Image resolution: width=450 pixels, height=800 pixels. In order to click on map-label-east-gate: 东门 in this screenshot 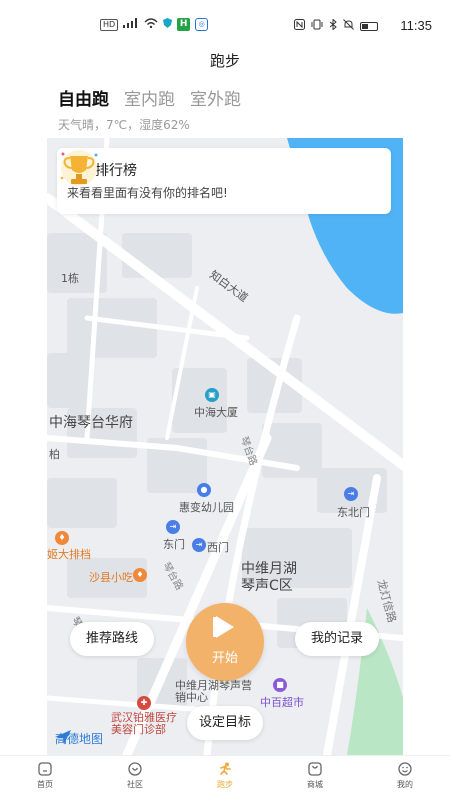, I will do `click(174, 544)`.